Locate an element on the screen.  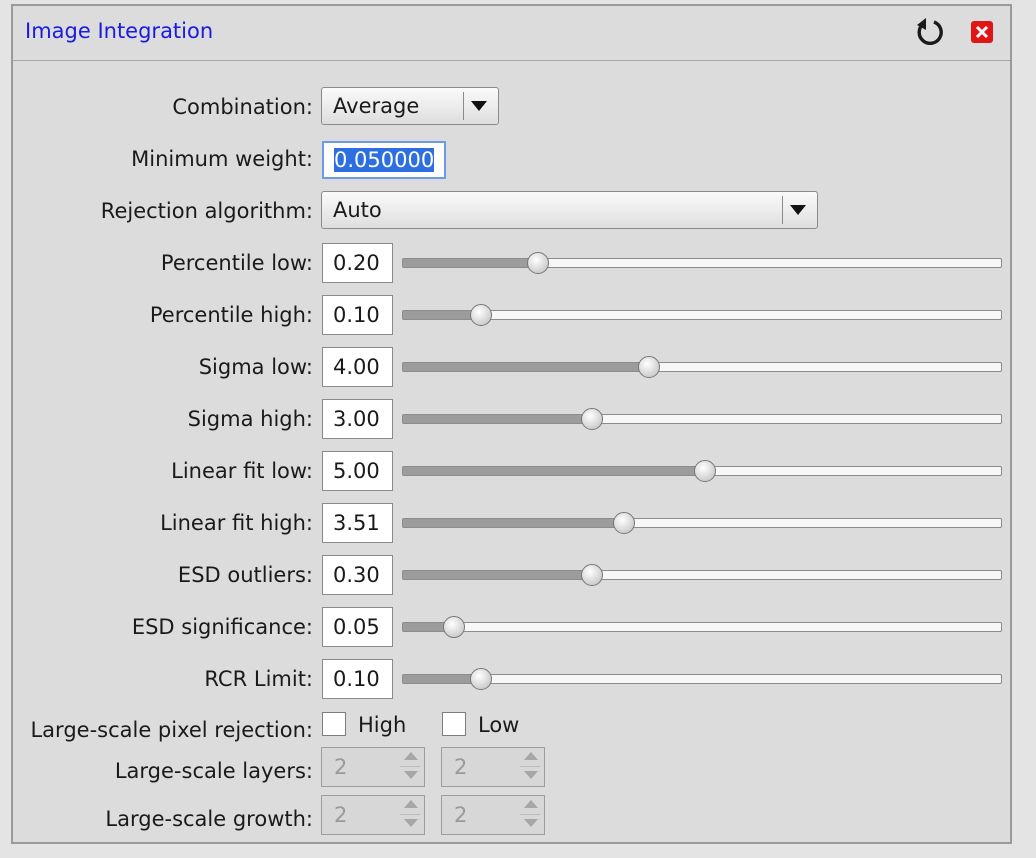
slider-value-input: 4.00 is located at coordinates (357, 367).